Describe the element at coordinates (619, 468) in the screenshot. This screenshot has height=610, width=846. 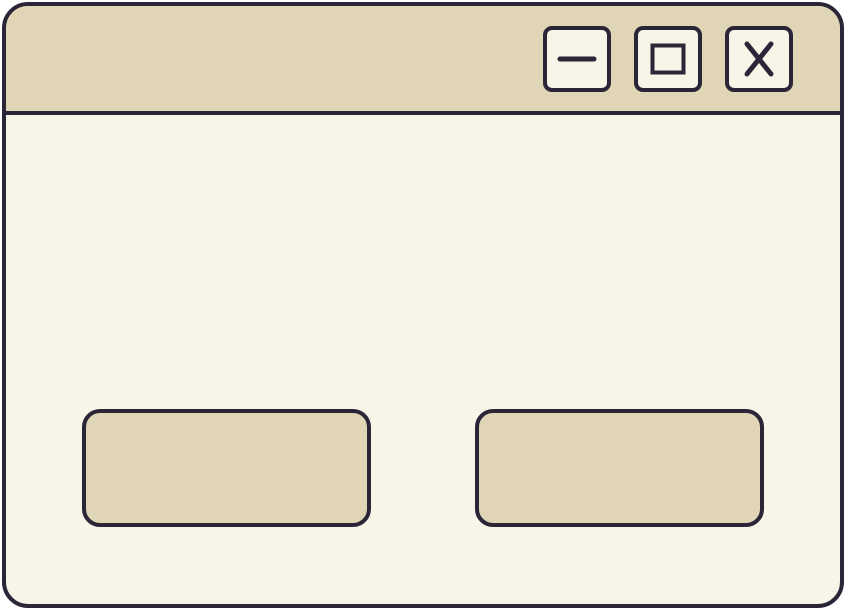
I see `secondary-action-button` at that location.